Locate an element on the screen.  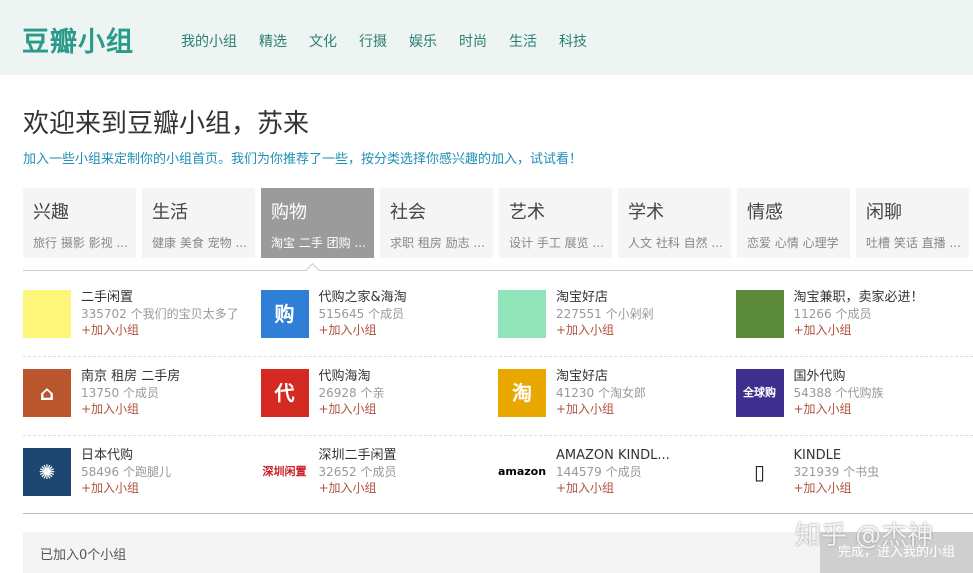
group-item: 深圳闲置 深圳二手闲置 32652 个成员 +加入小组 is located at coordinates (379, 487).